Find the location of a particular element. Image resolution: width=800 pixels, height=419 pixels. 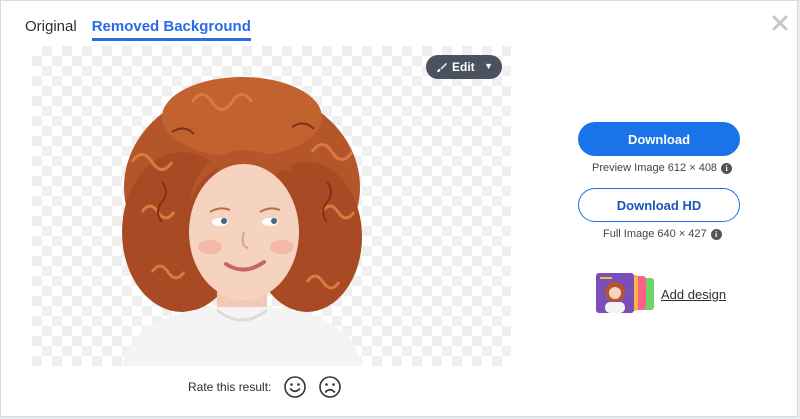

preview-image-info: Preview Image 612 × 408 i is located at coordinates (662, 168).